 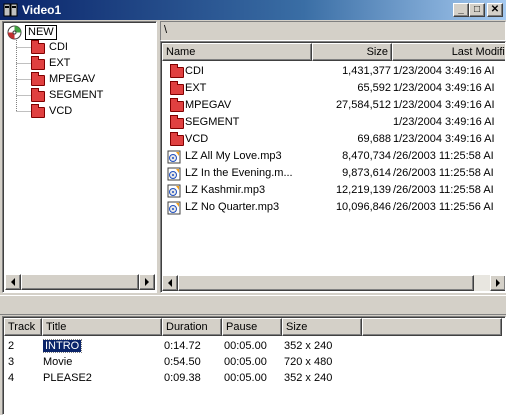 What do you see at coordinates (196, 88) in the screenshot?
I see `file-name: EXT` at bounding box center [196, 88].